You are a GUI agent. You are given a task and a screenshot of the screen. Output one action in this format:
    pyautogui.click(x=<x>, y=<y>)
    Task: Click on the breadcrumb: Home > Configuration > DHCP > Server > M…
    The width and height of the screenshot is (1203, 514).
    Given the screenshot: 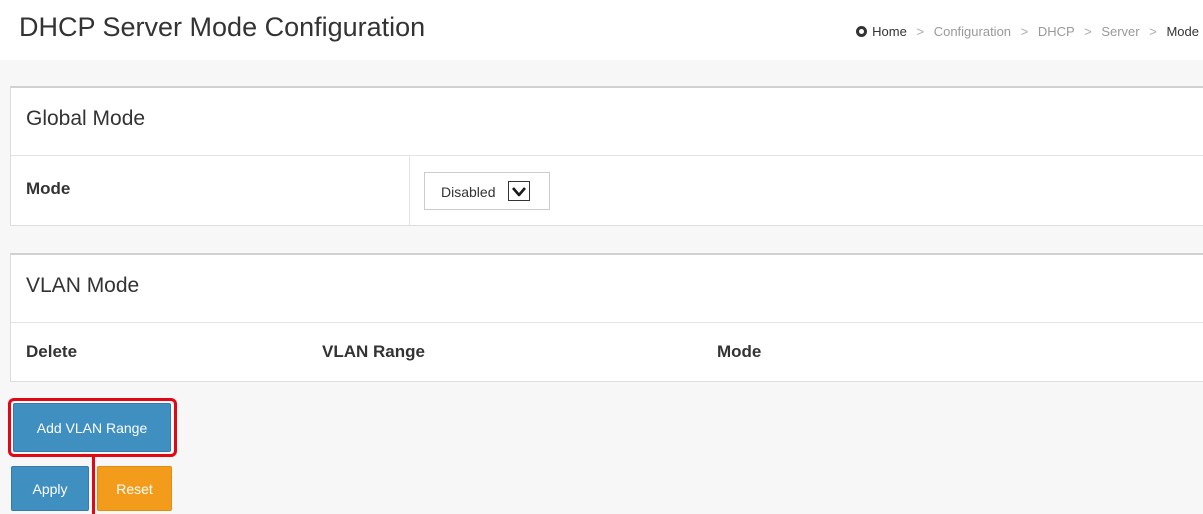 What is the action you would take?
    pyautogui.click(x=1027, y=31)
    